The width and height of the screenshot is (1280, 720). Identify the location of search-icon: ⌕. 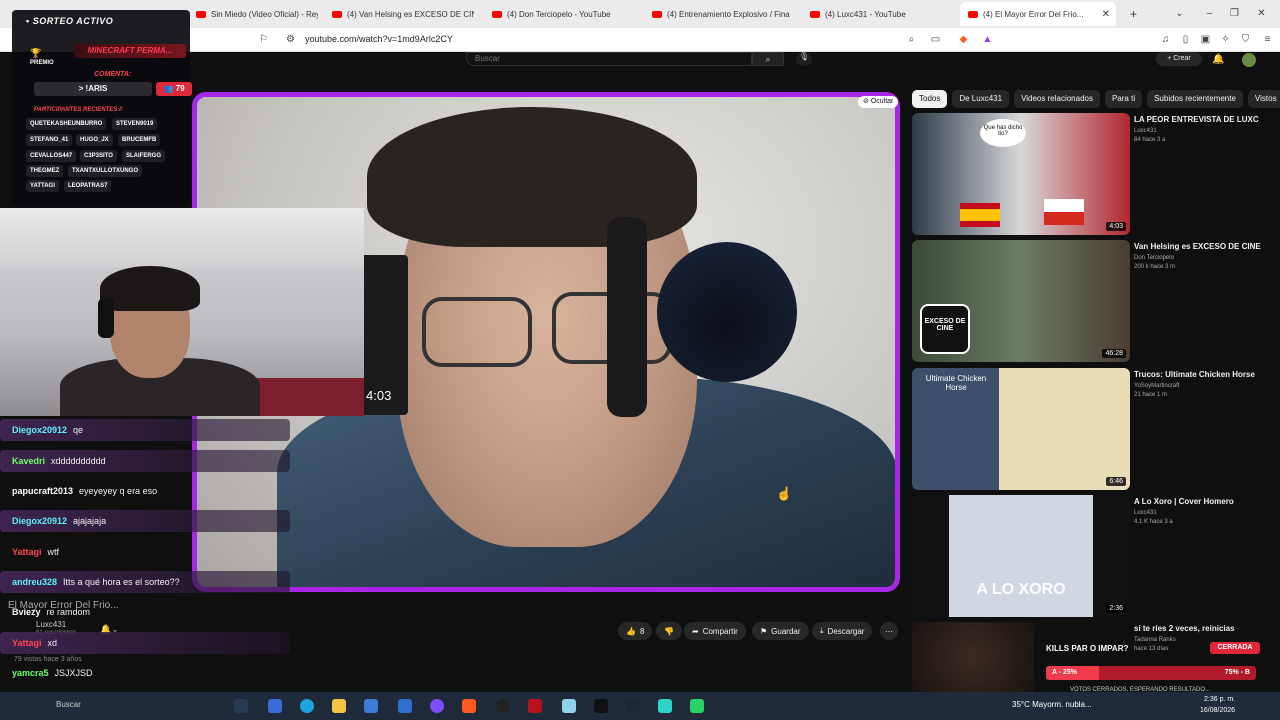
(768, 59).